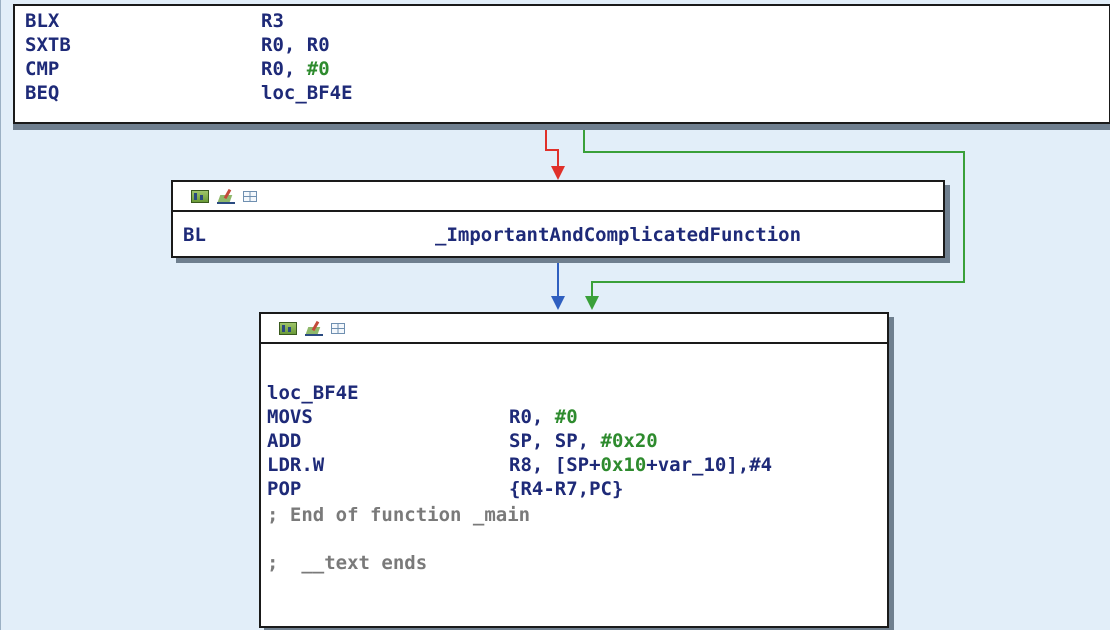 Image resolution: width=1110 pixels, height=630 pixels. What do you see at coordinates (42, 93) in the screenshot?
I see `instruction-mnemonic: BEQ` at bounding box center [42, 93].